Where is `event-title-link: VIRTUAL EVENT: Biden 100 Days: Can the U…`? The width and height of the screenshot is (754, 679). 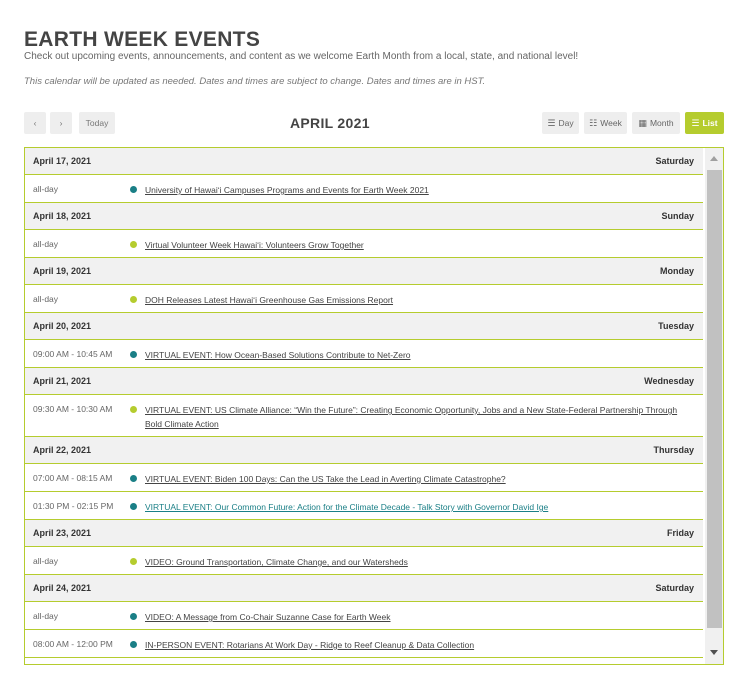
event-title-link: VIRTUAL EVENT: Biden 100 Days: Can the U… is located at coordinates (424, 479).